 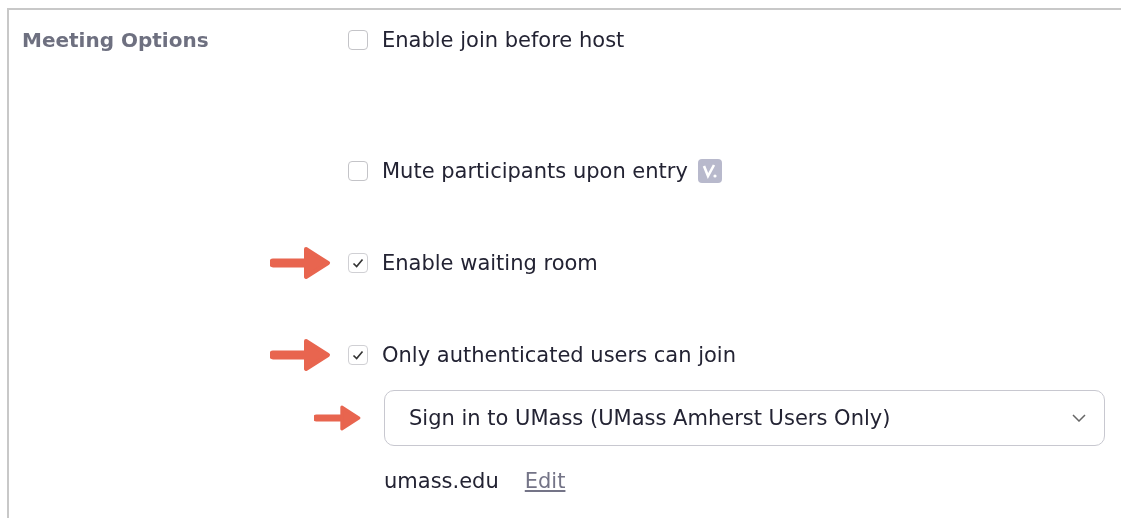 I want to click on option-label: Enable join before host, so click(x=503, y=40).